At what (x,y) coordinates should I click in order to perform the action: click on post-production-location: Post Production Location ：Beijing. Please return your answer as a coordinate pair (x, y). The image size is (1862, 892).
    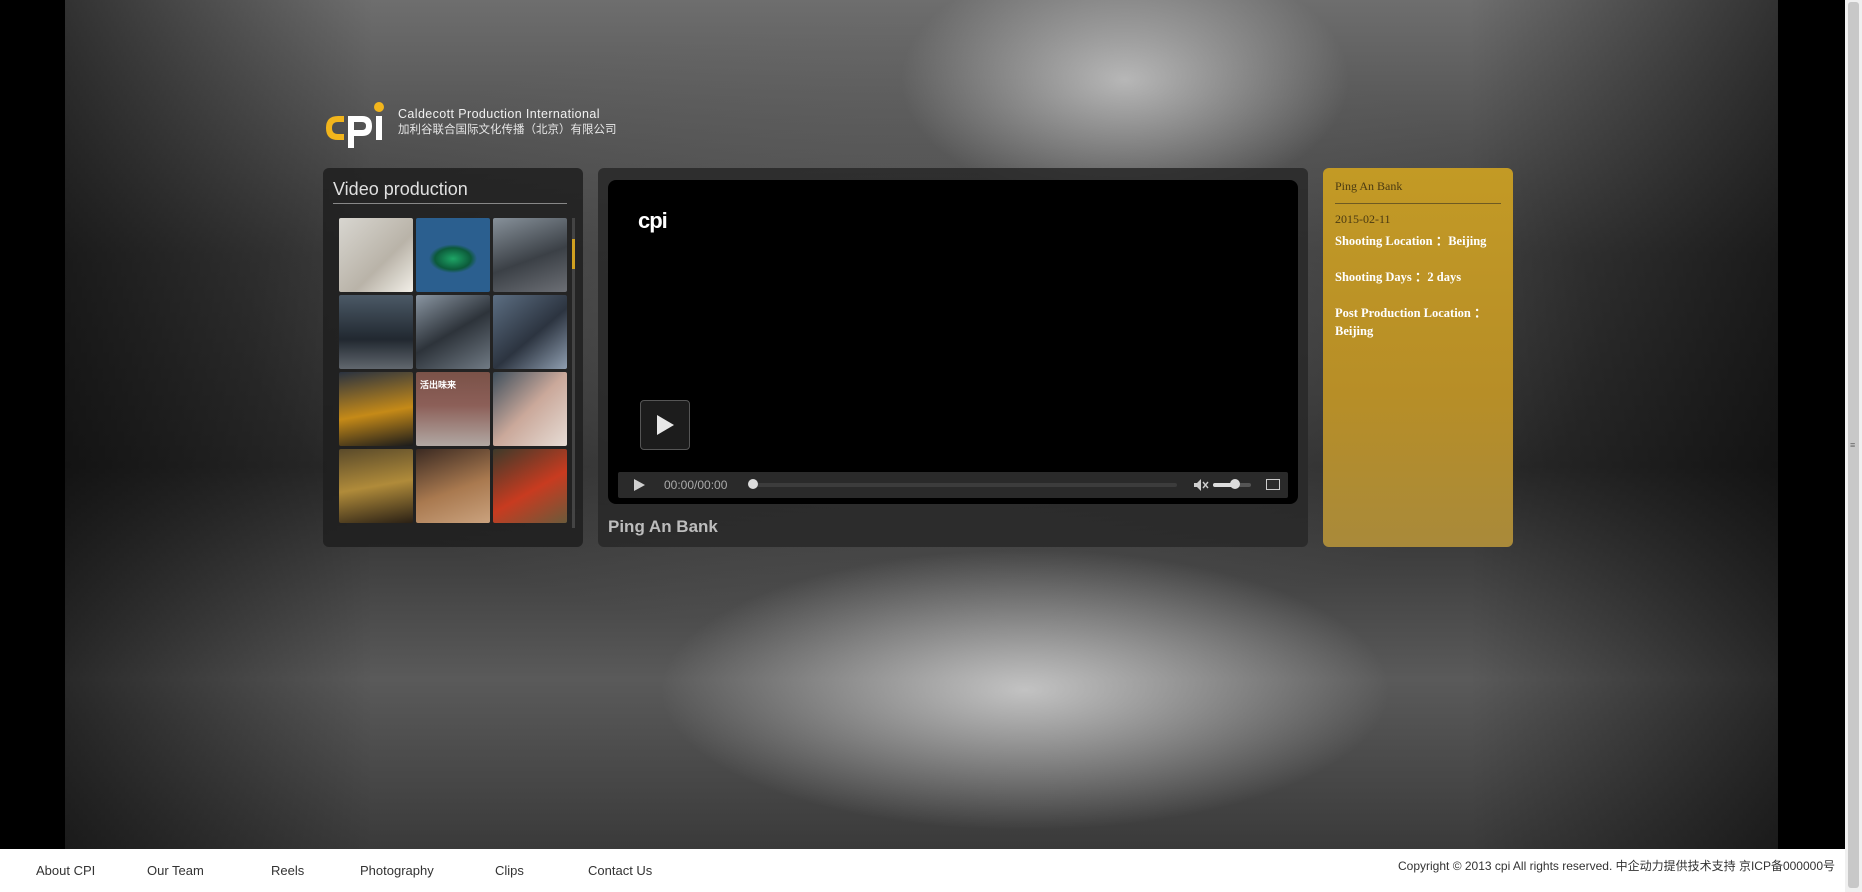
    Looking at the image, I should click on (1411, 322).